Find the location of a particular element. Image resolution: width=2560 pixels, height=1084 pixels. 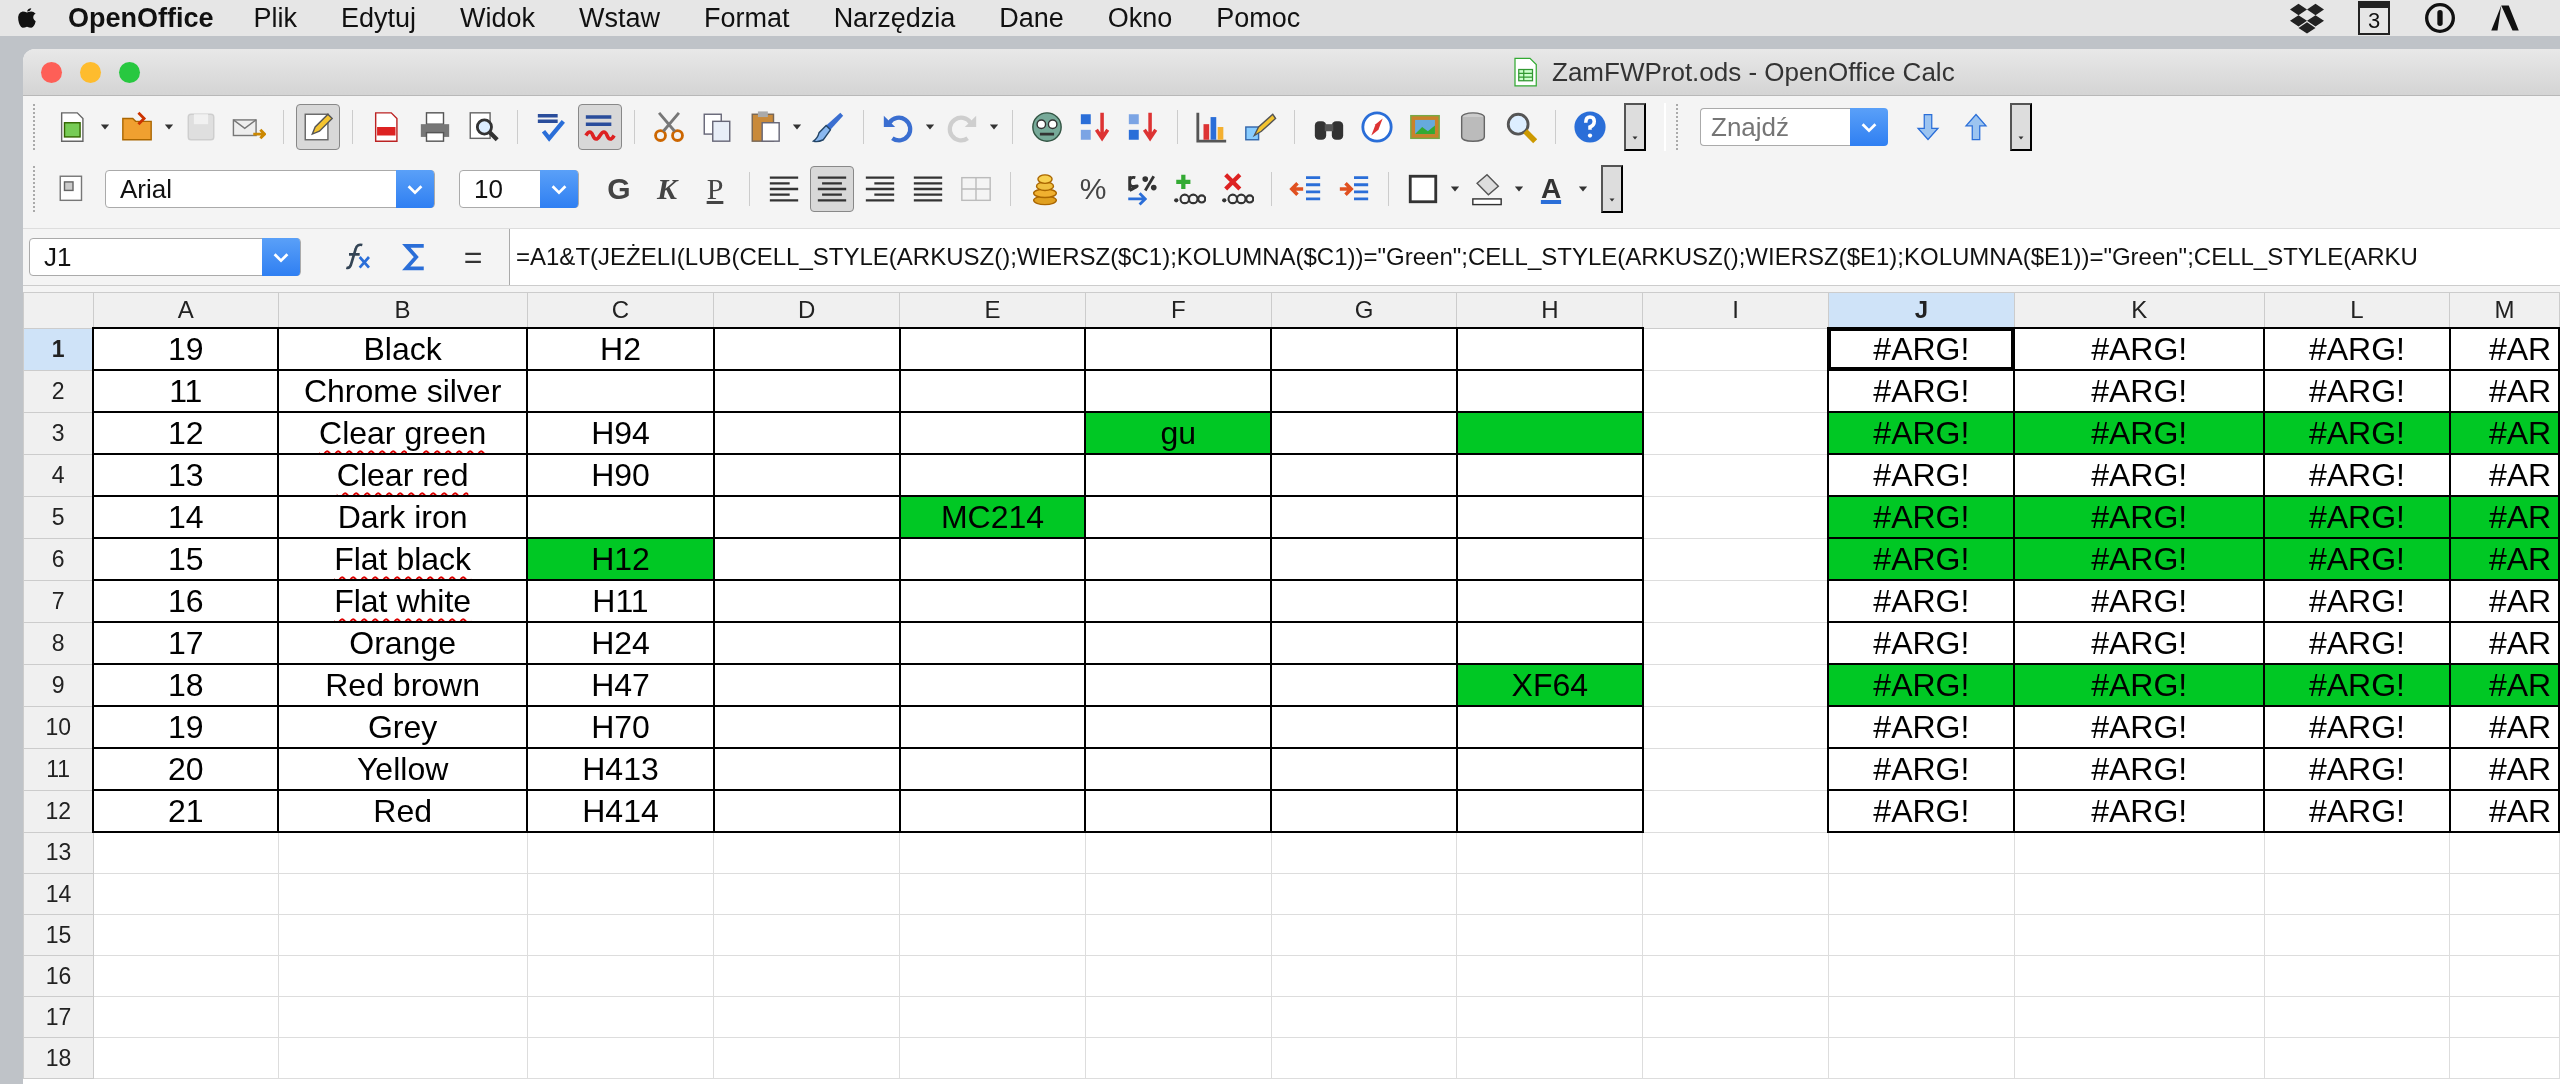

row-header: 6 is located at coordinates (58, 559).